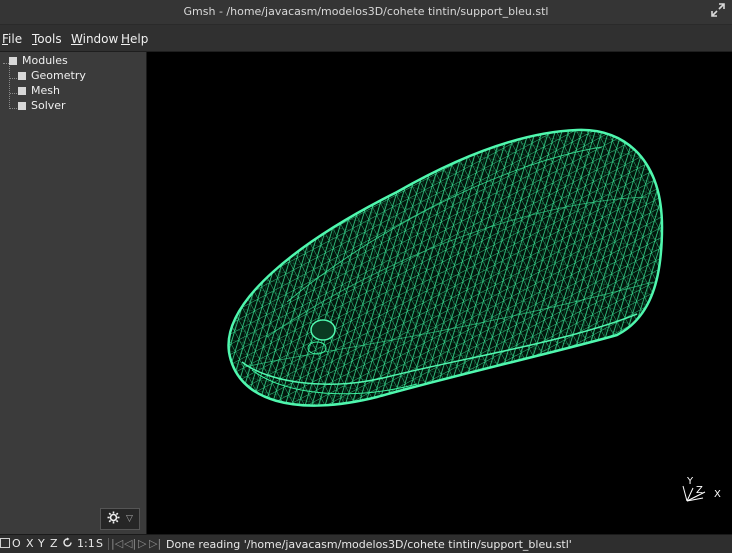  Describe the element at coordinates (86, 543) in the screenshot. I see `scale-1to1-button: 1:1` at that location.